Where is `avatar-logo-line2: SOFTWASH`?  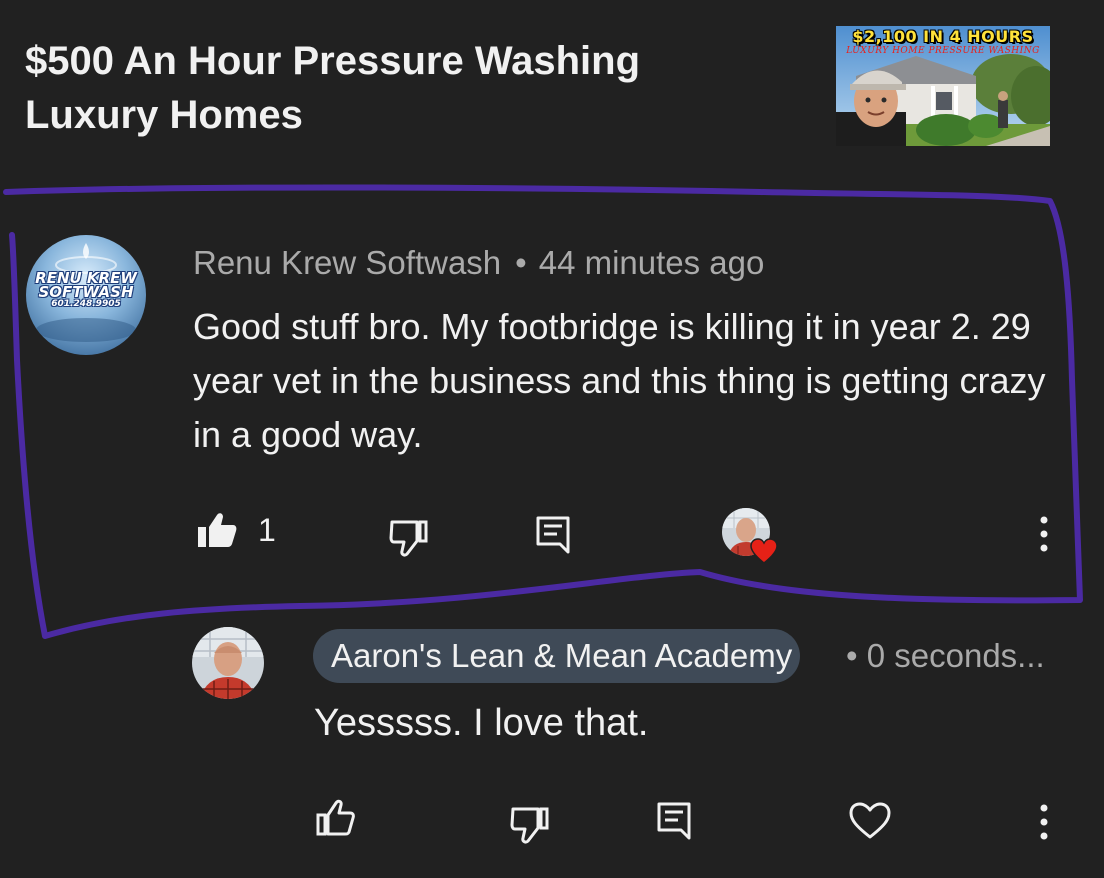
avatar-logo-line2: SOFTWASH is located at coordinates (86, 292).